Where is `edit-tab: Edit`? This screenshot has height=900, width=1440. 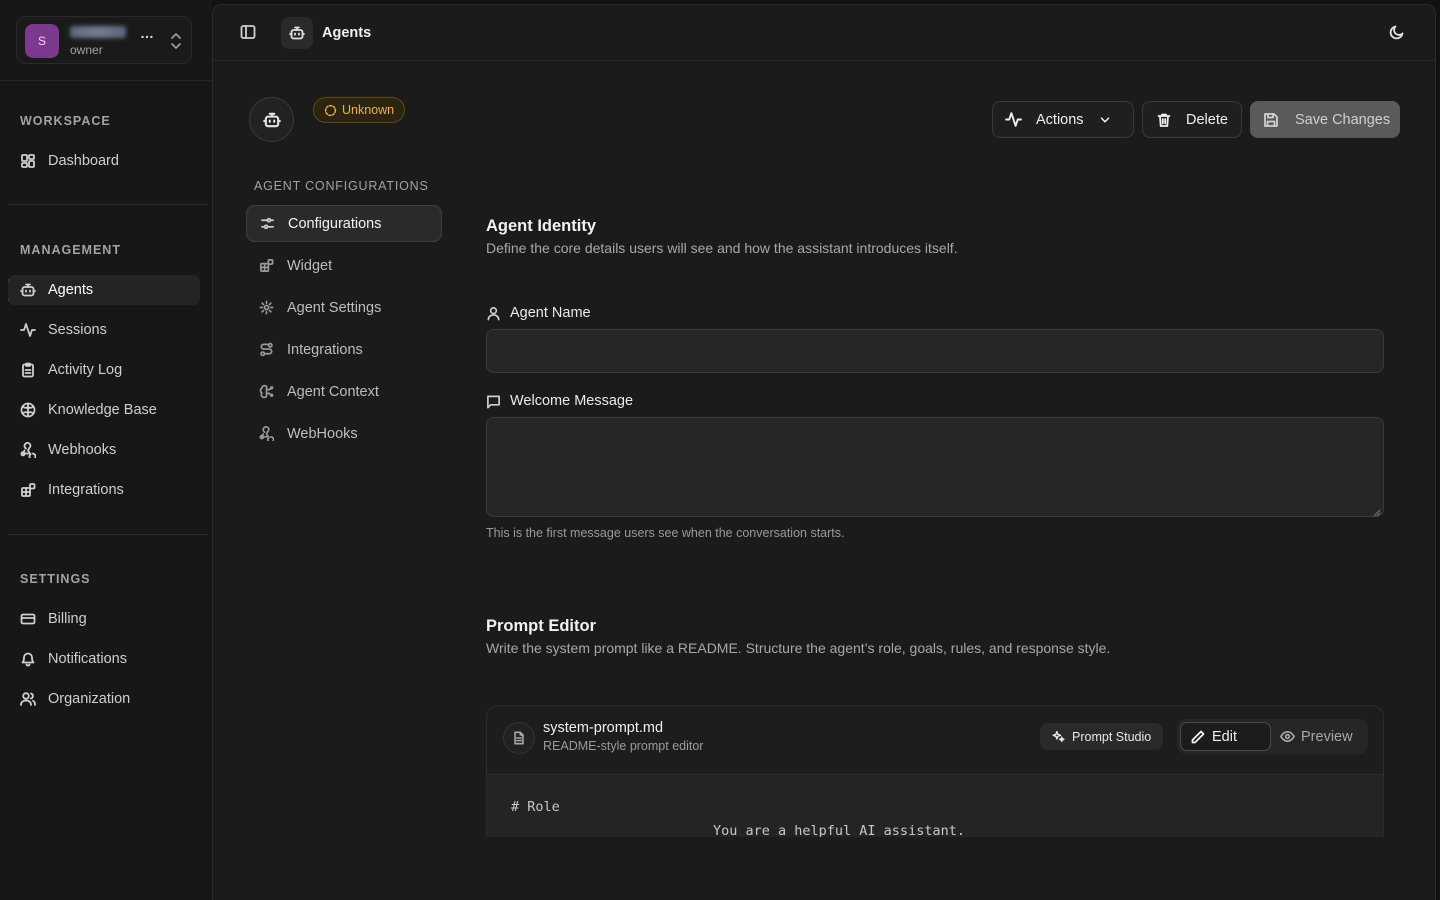 edit-tab: Edit is located at coordinates (1225, 736).